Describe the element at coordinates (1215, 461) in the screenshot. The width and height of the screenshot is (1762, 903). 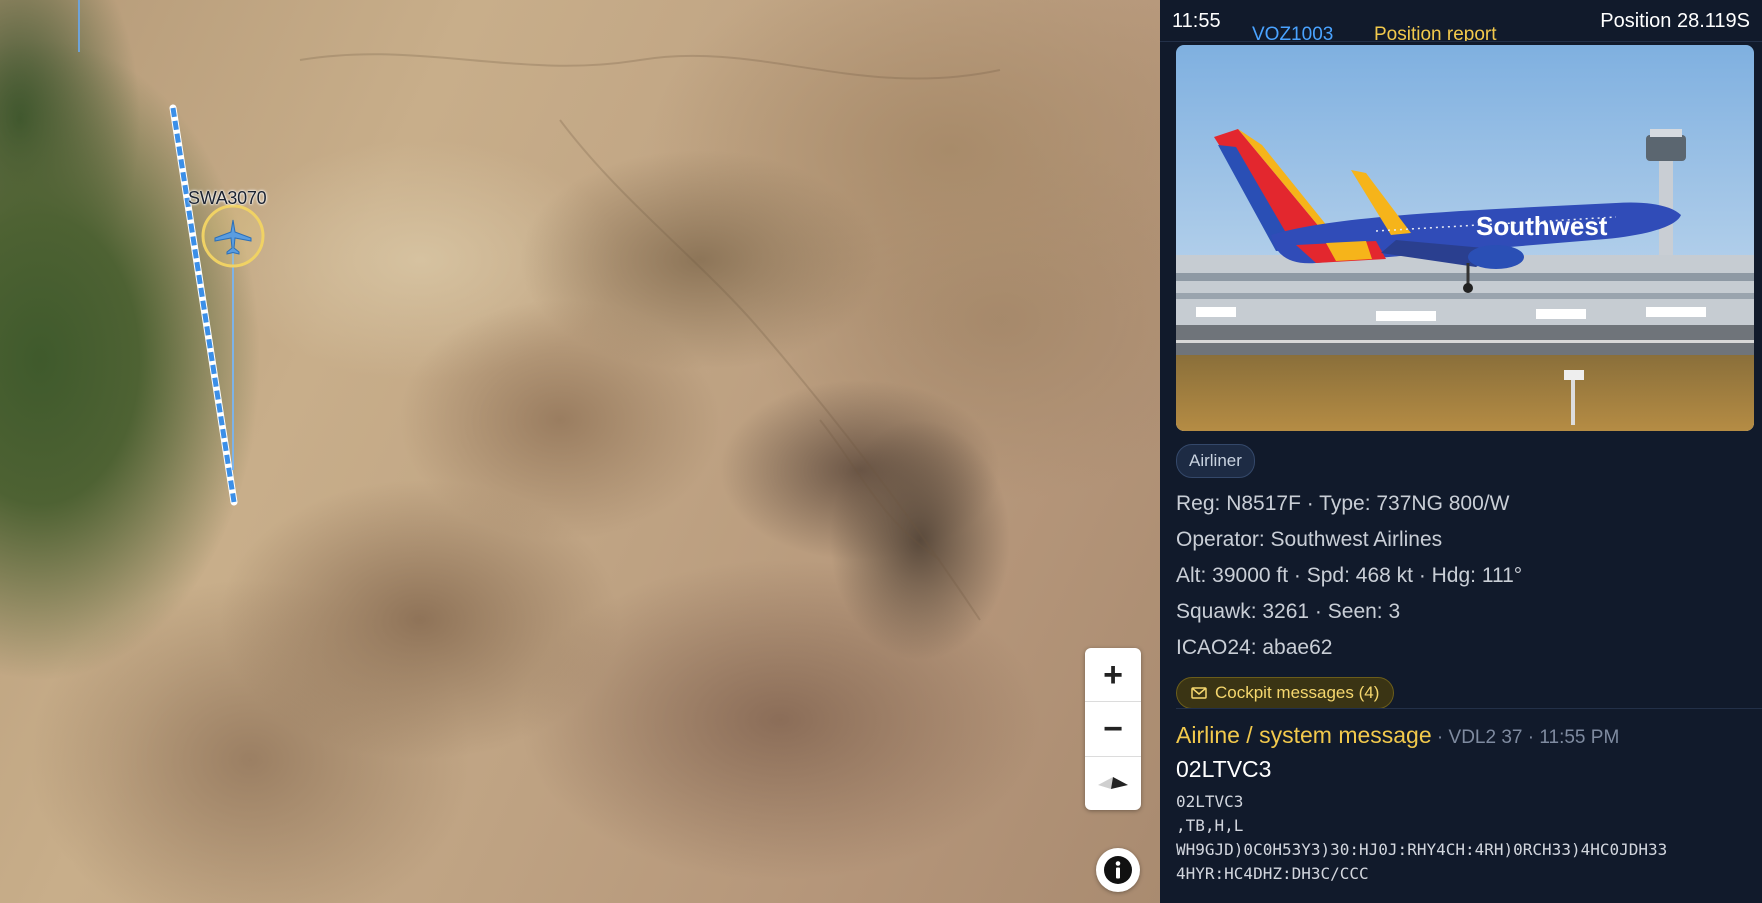
I see `aircraft-category-badge: Airliner` at that location.